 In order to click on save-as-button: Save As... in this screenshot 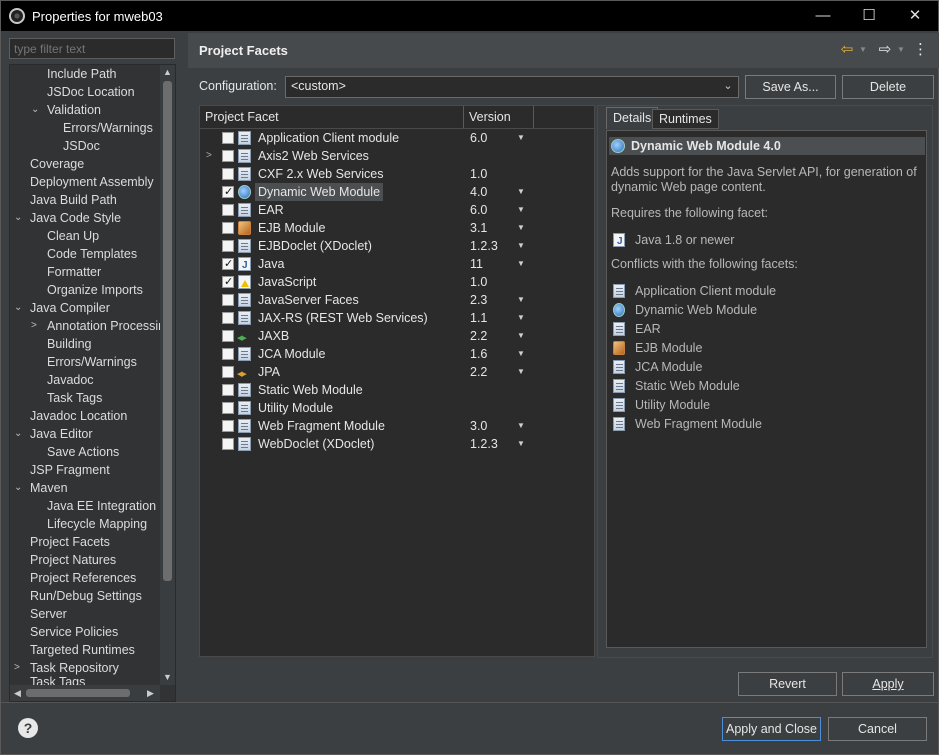, I will do `click(790, 87)`.